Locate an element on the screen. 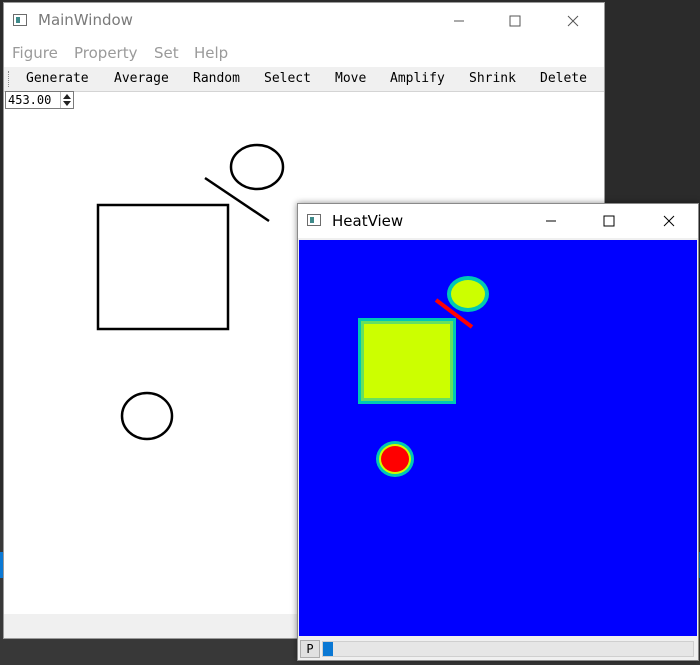  main-window-title: MainWindow is located at coordinates (85, 20).